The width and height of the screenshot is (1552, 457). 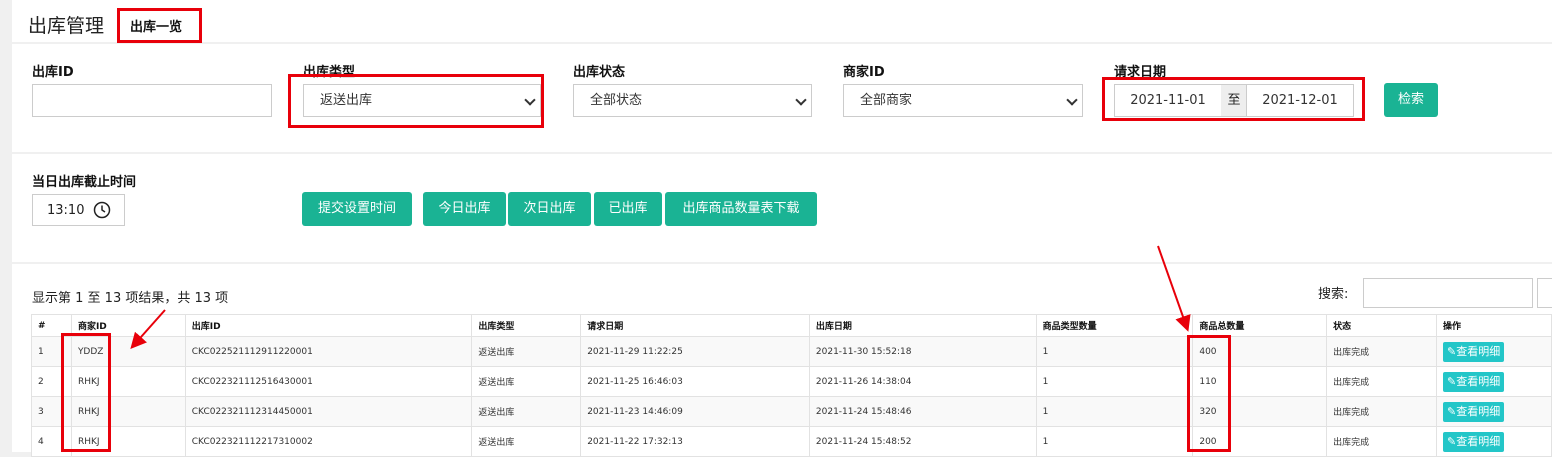 I want to click on merchant-id-select: 全部商家, so click(x=963, y=100).